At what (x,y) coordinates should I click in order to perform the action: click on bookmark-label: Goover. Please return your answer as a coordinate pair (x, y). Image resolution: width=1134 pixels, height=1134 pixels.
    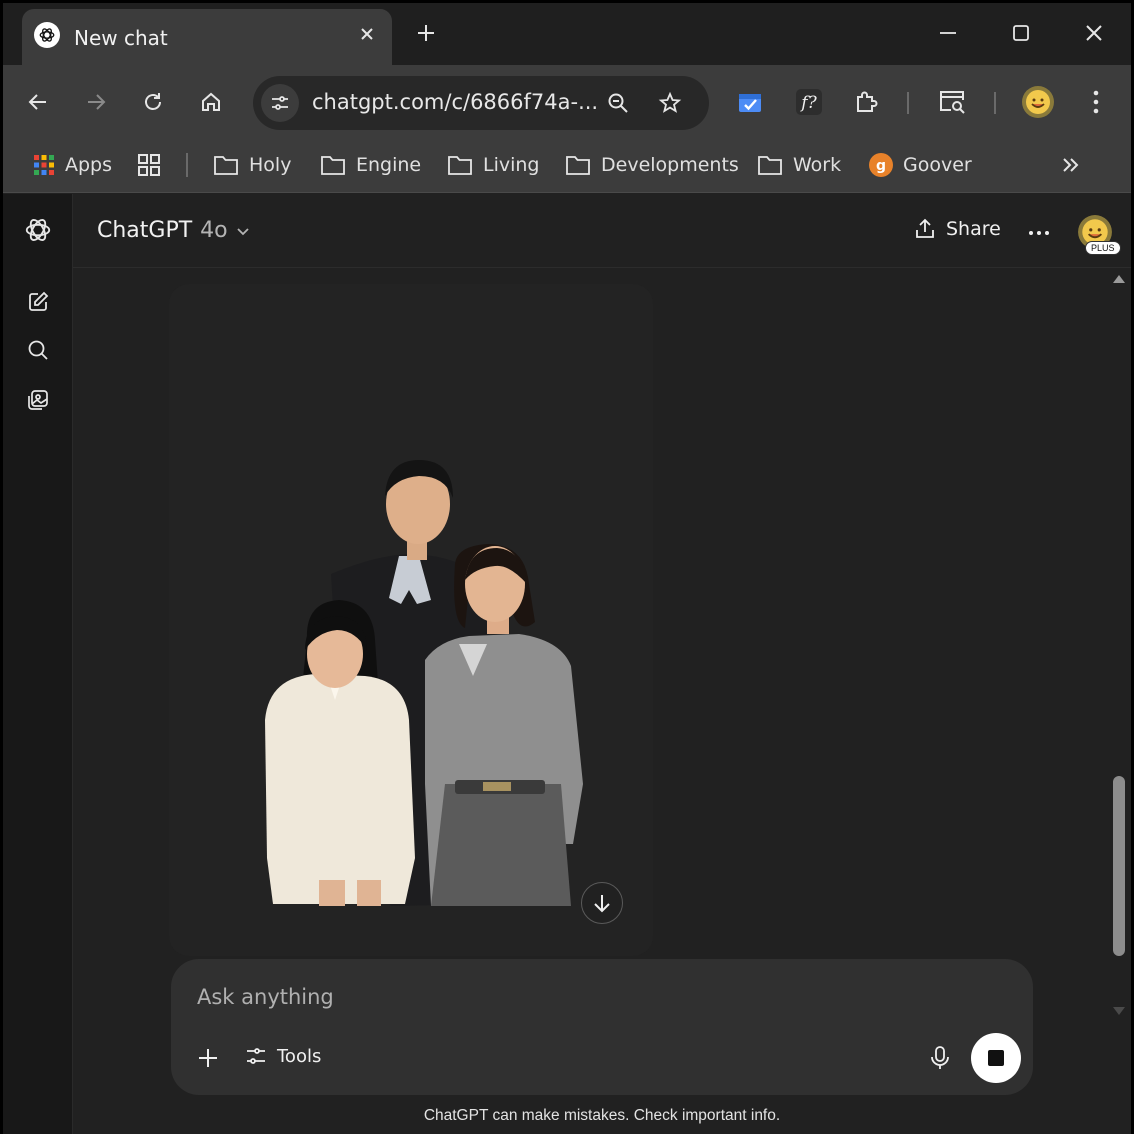
    Looking at the image, I should click on (937, 165).